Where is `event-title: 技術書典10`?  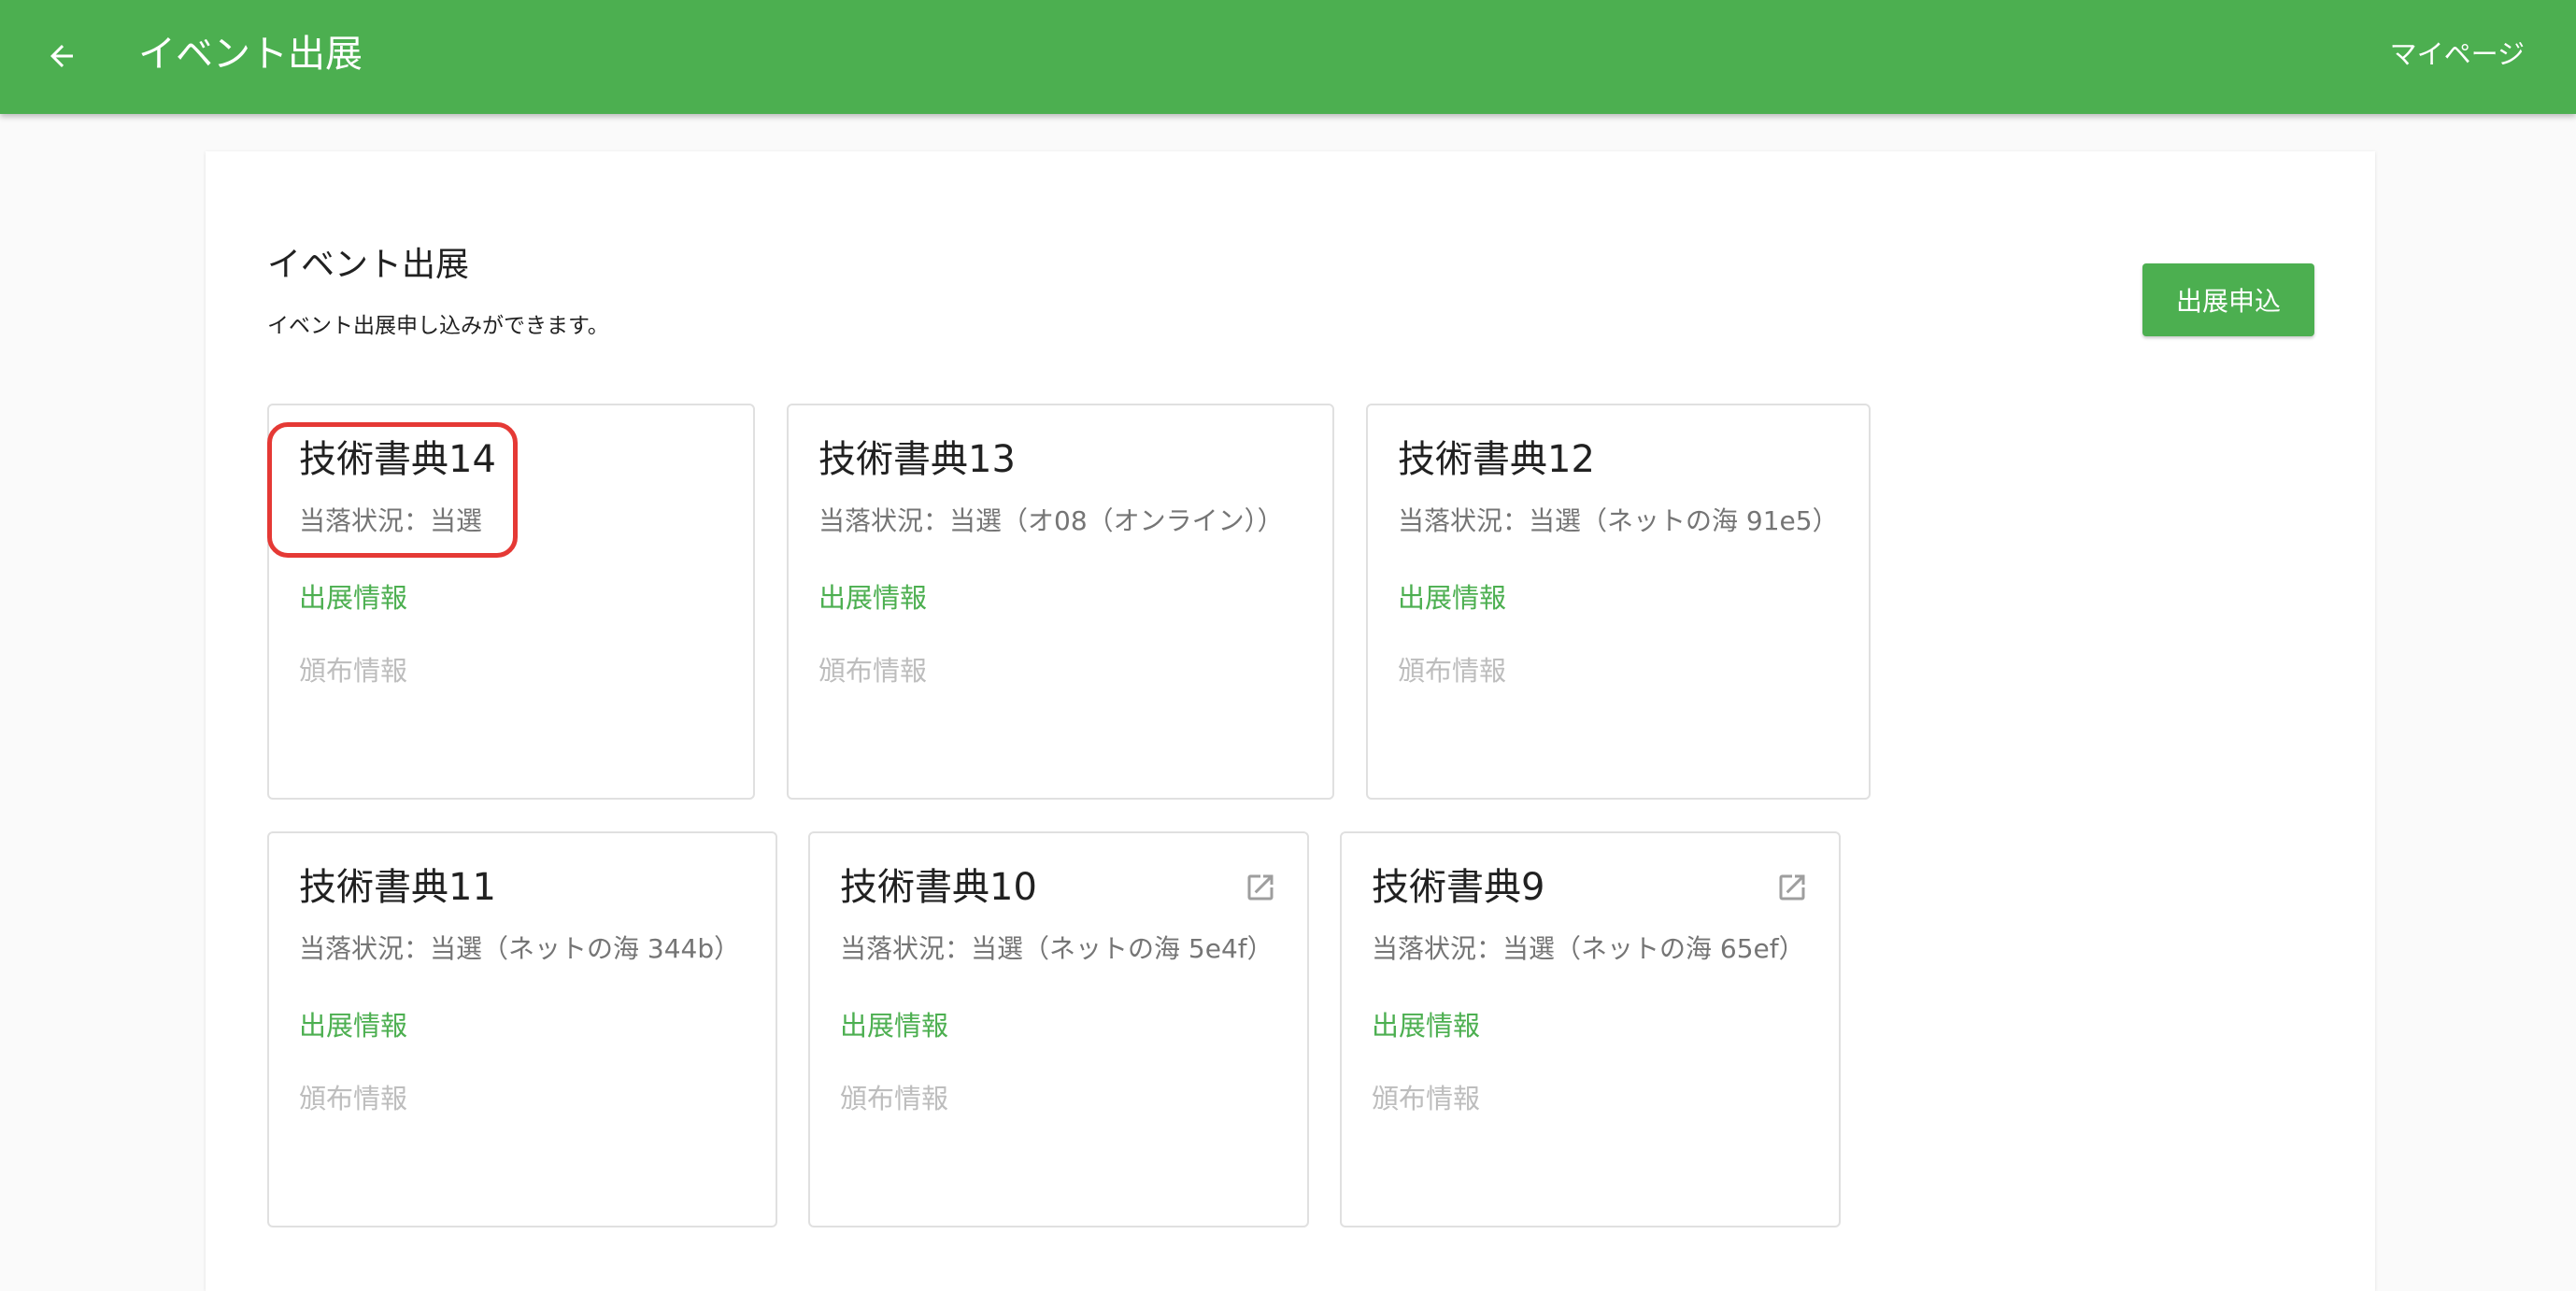 event-title: 技術書典10 is located at coordinates (939, 887).